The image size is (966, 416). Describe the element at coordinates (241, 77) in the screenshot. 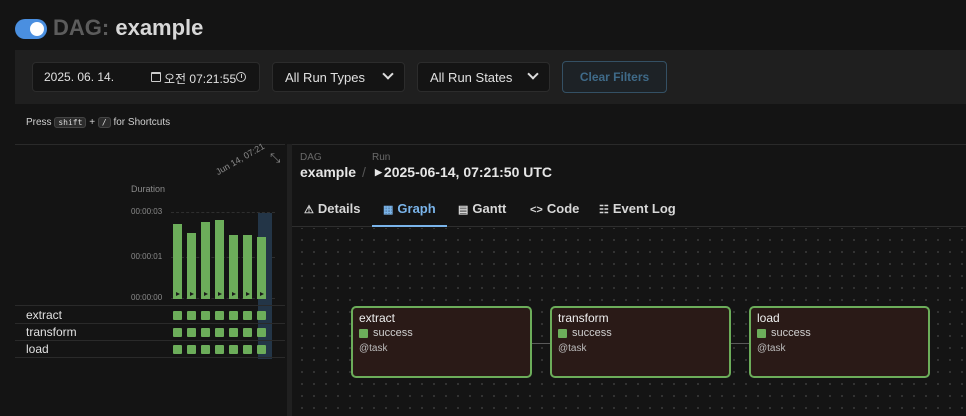

I see `clock-icon` at that location.